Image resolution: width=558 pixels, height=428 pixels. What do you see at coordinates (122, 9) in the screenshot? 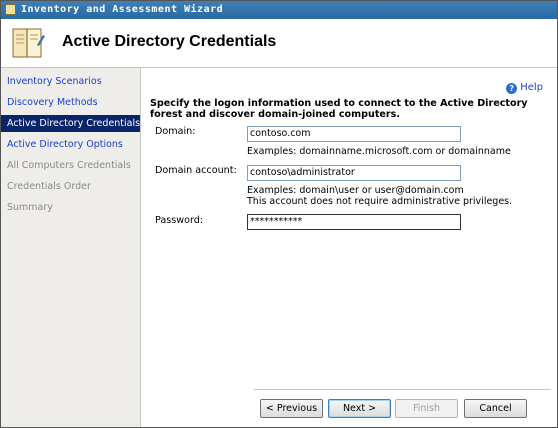
I see `window-title: Inventory and Assessment Wizard` at bounding box center [122, 9].